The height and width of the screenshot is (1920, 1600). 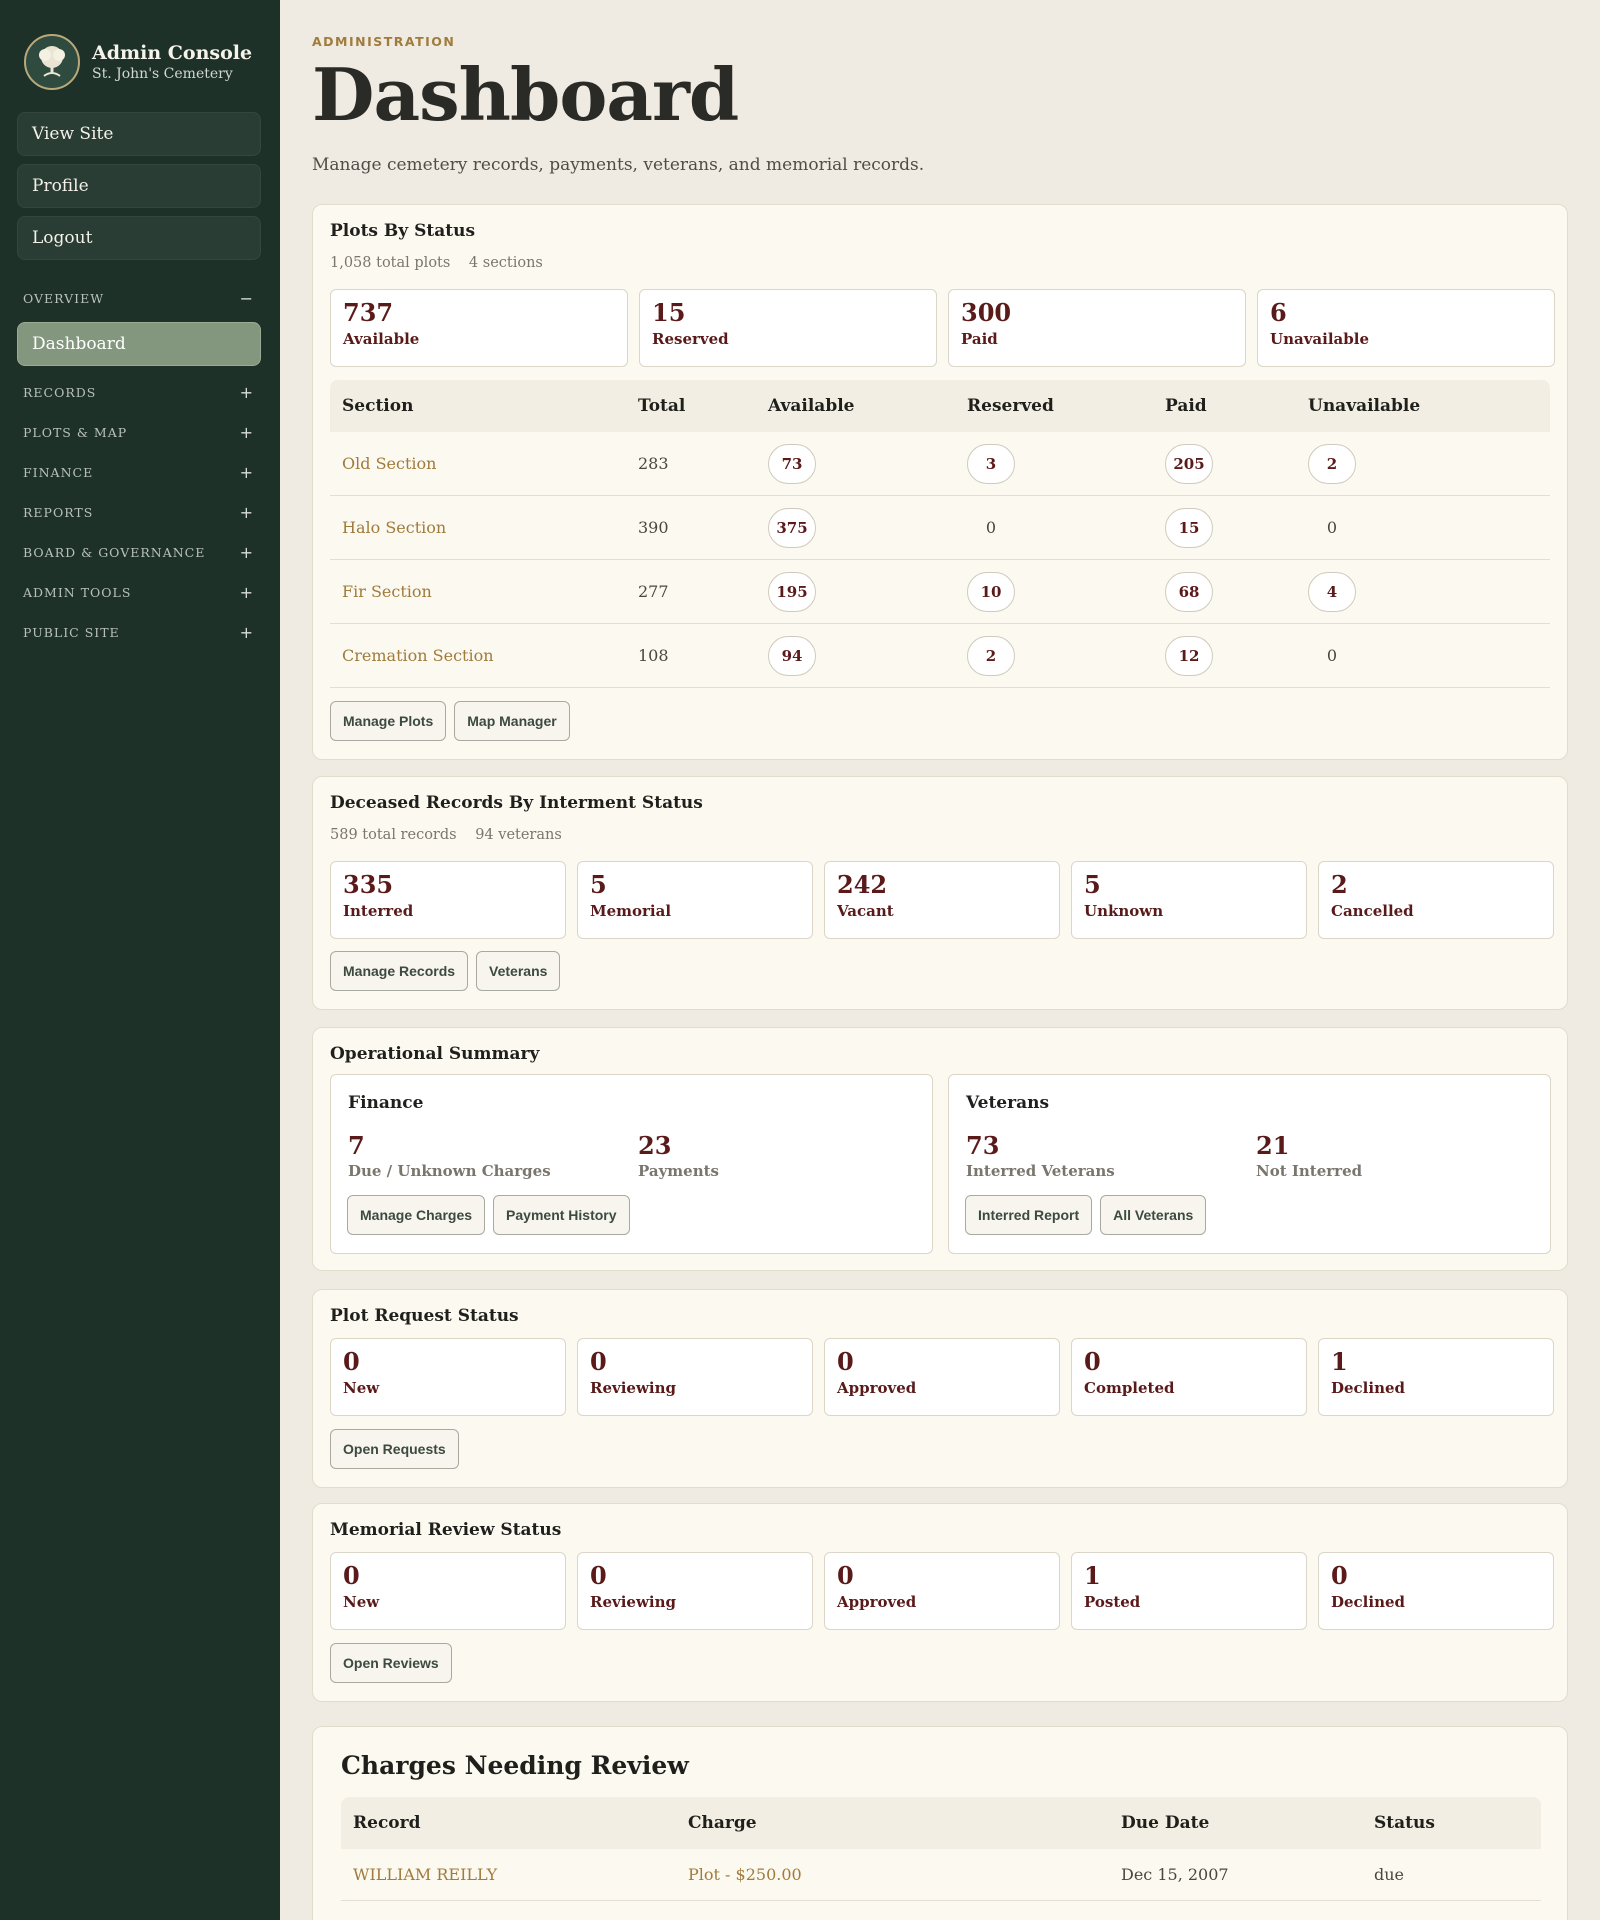 I want to click on section-link: Halo Section, so click(x=394, y=527).